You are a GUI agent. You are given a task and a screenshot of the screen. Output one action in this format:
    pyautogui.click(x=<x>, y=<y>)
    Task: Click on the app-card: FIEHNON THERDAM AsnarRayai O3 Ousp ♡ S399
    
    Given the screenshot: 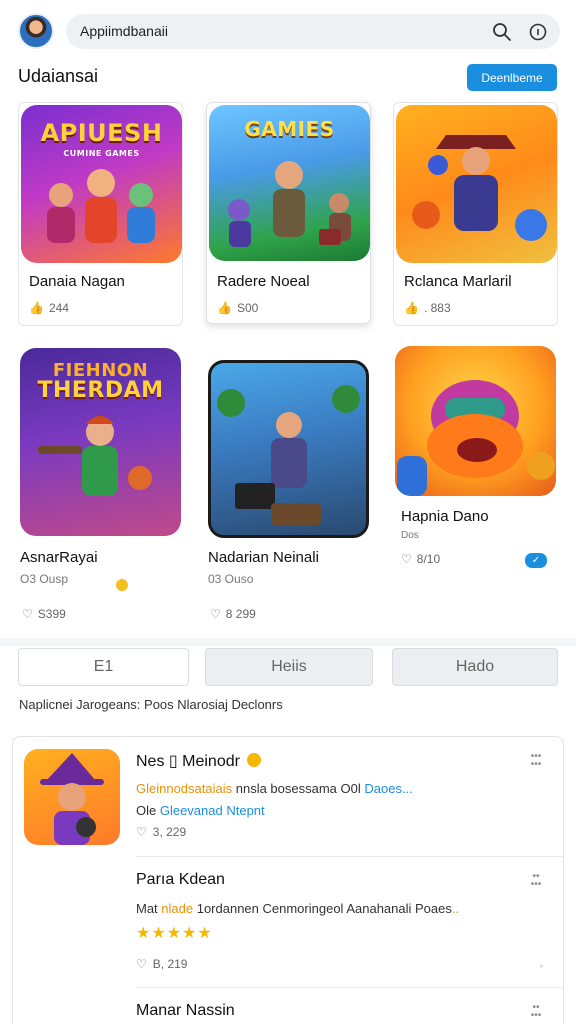 What is the action you would take?
    pyautogui.click(x=100, y=491)
    